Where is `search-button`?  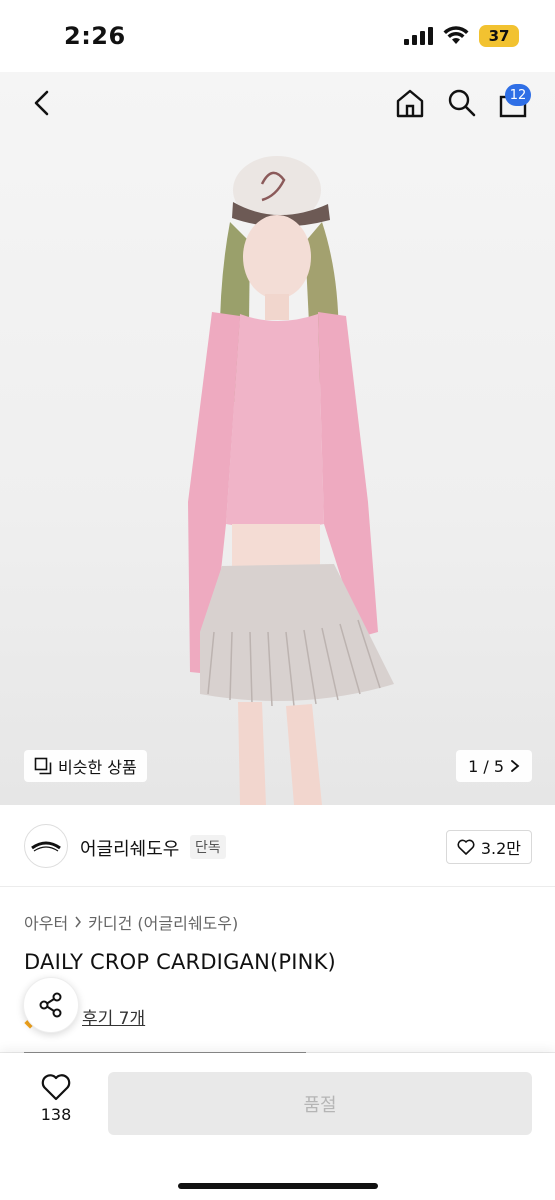
search-button is located at coordinates (462, 103).